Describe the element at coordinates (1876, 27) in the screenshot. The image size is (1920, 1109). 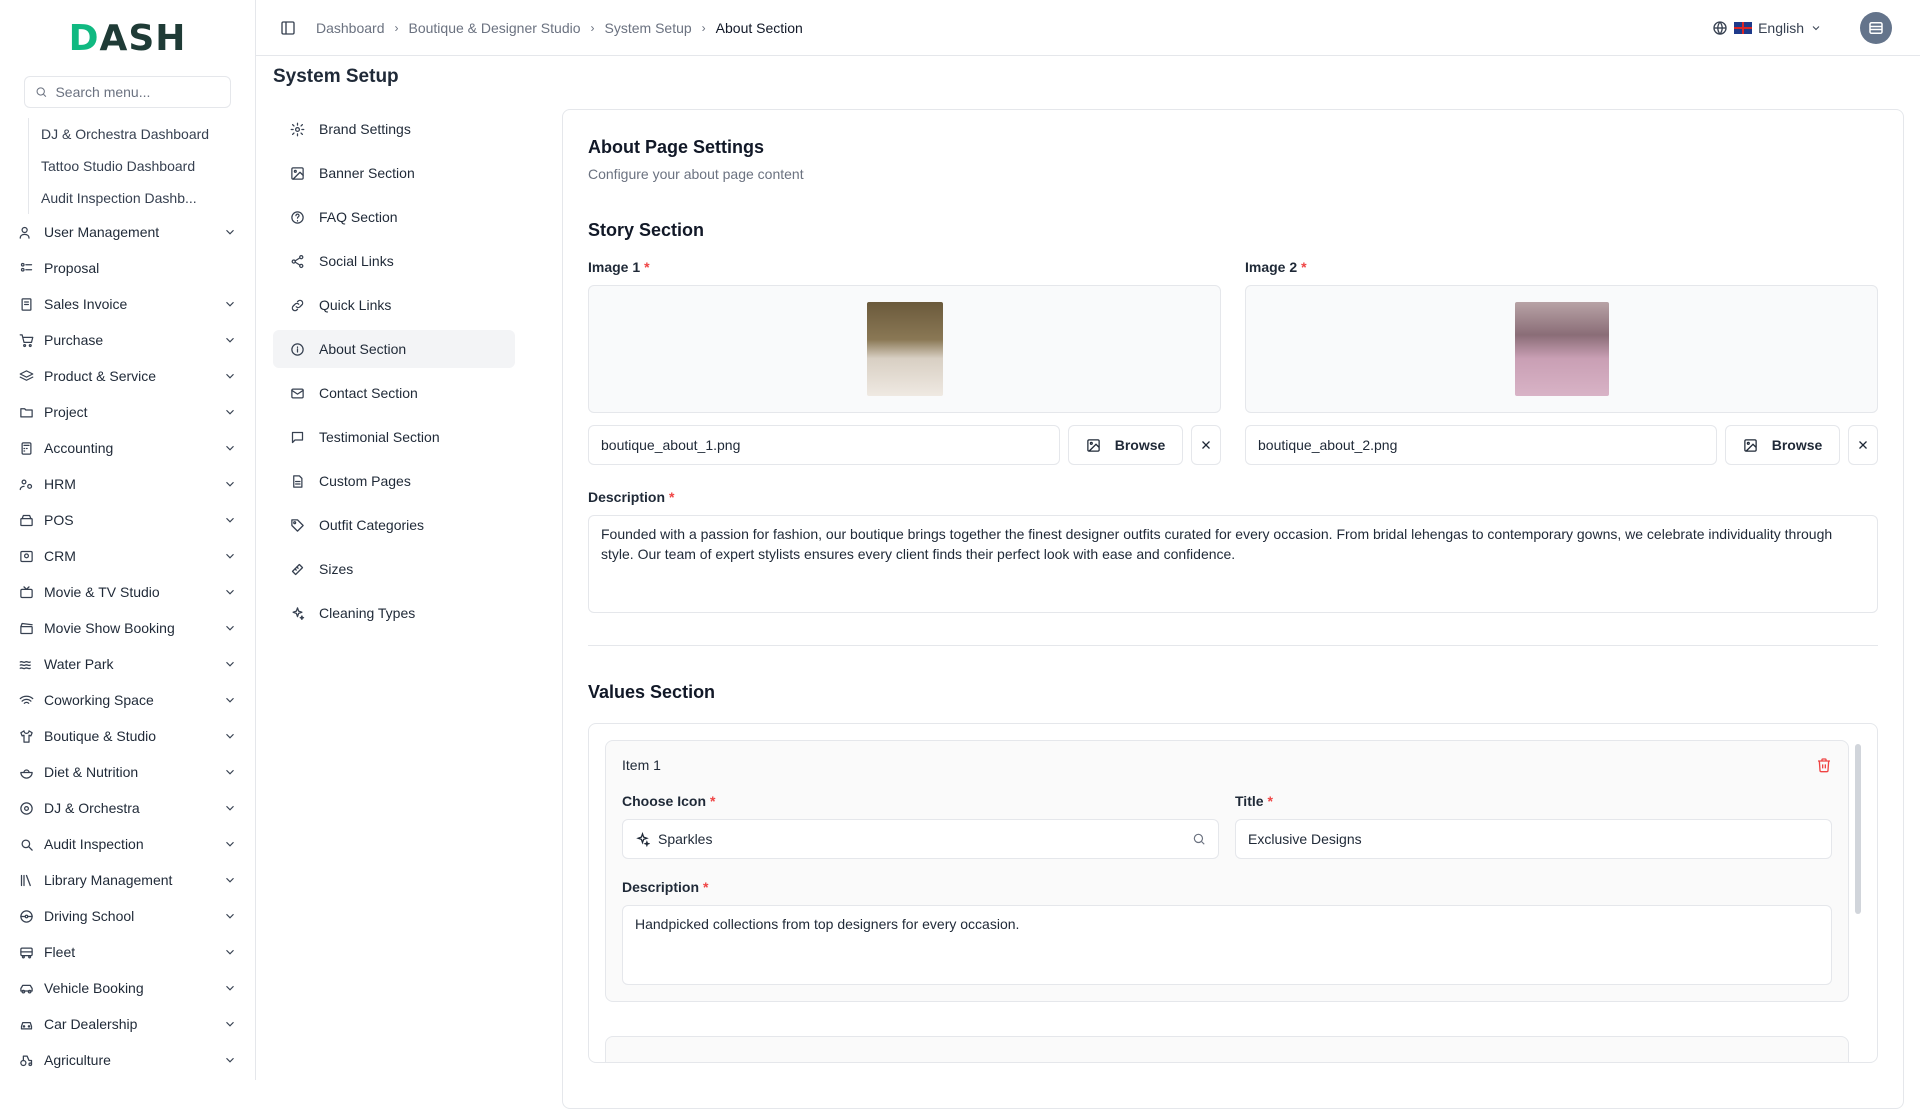
I see `avatar` at that location.